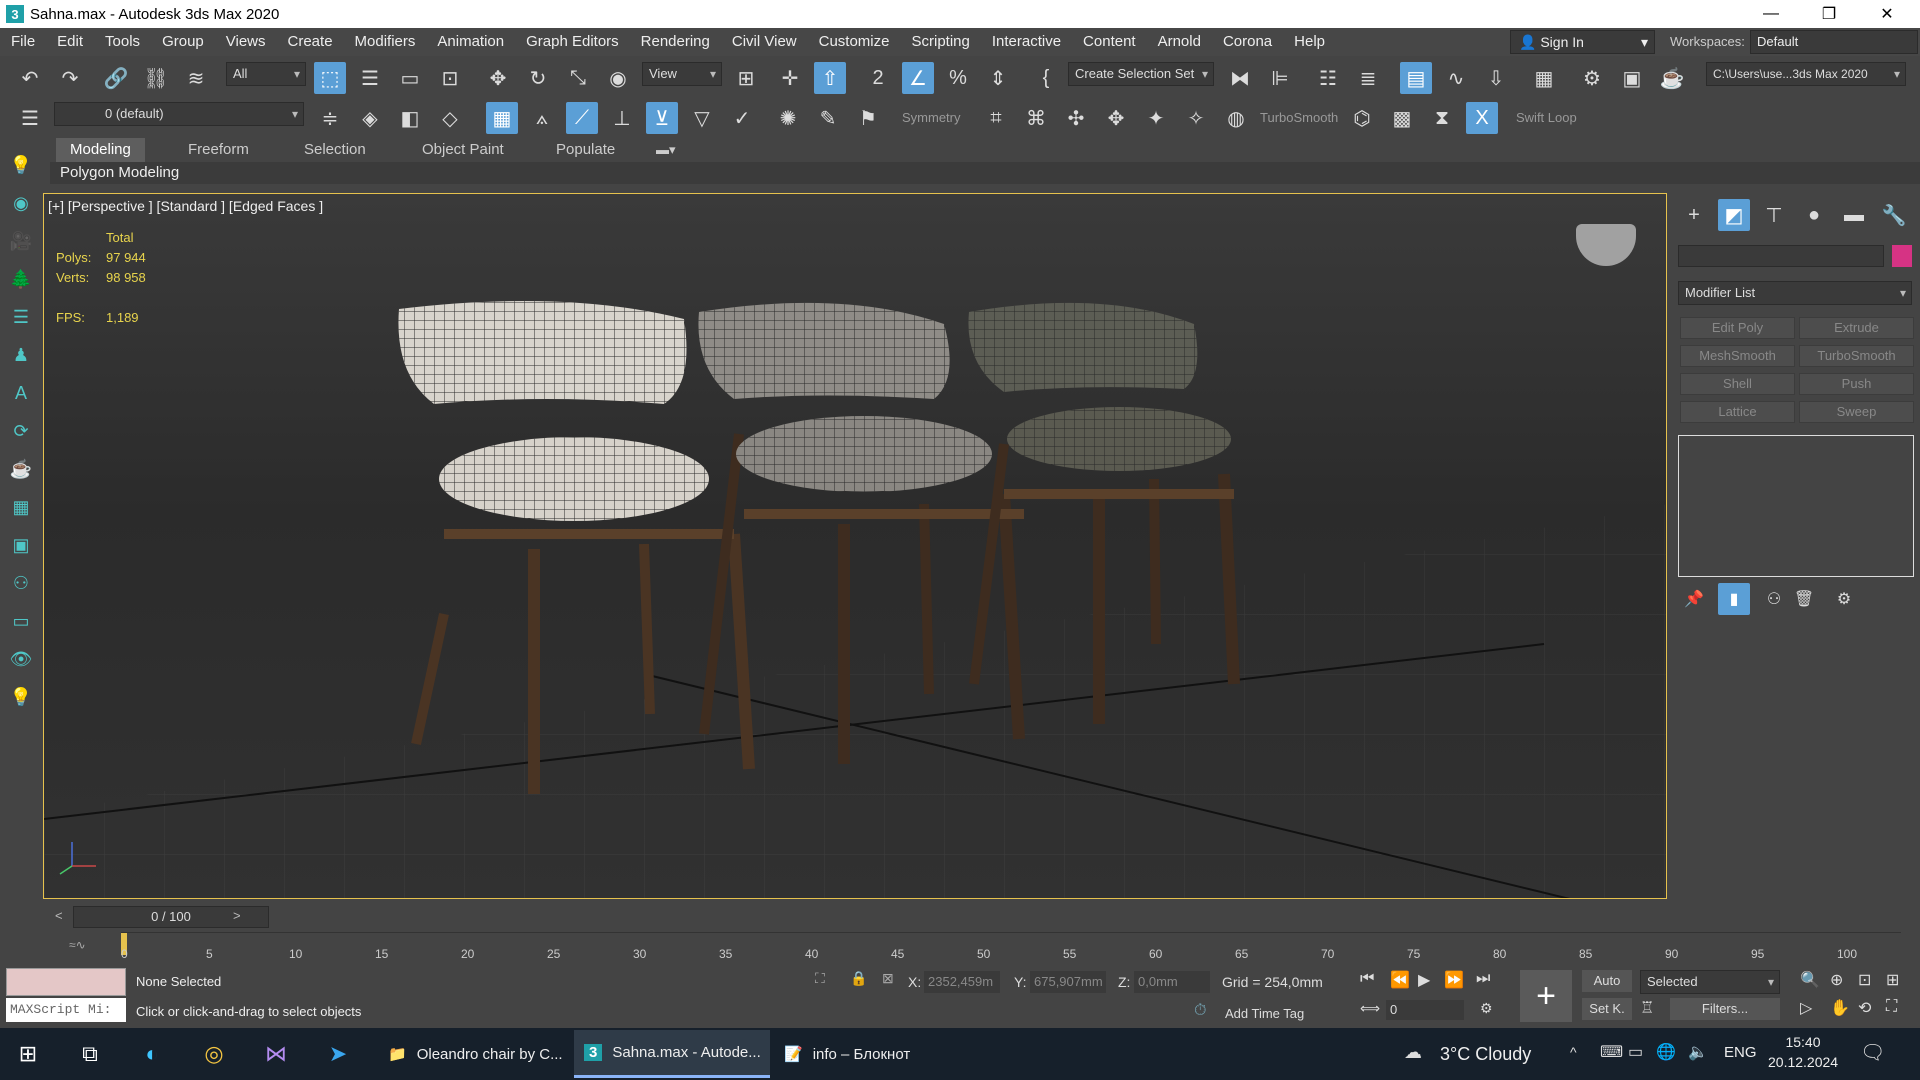 The height and width of the screenshot is (1080, 1920). I want to click on goto-start-icon: ⏮, so click(1367, 979).